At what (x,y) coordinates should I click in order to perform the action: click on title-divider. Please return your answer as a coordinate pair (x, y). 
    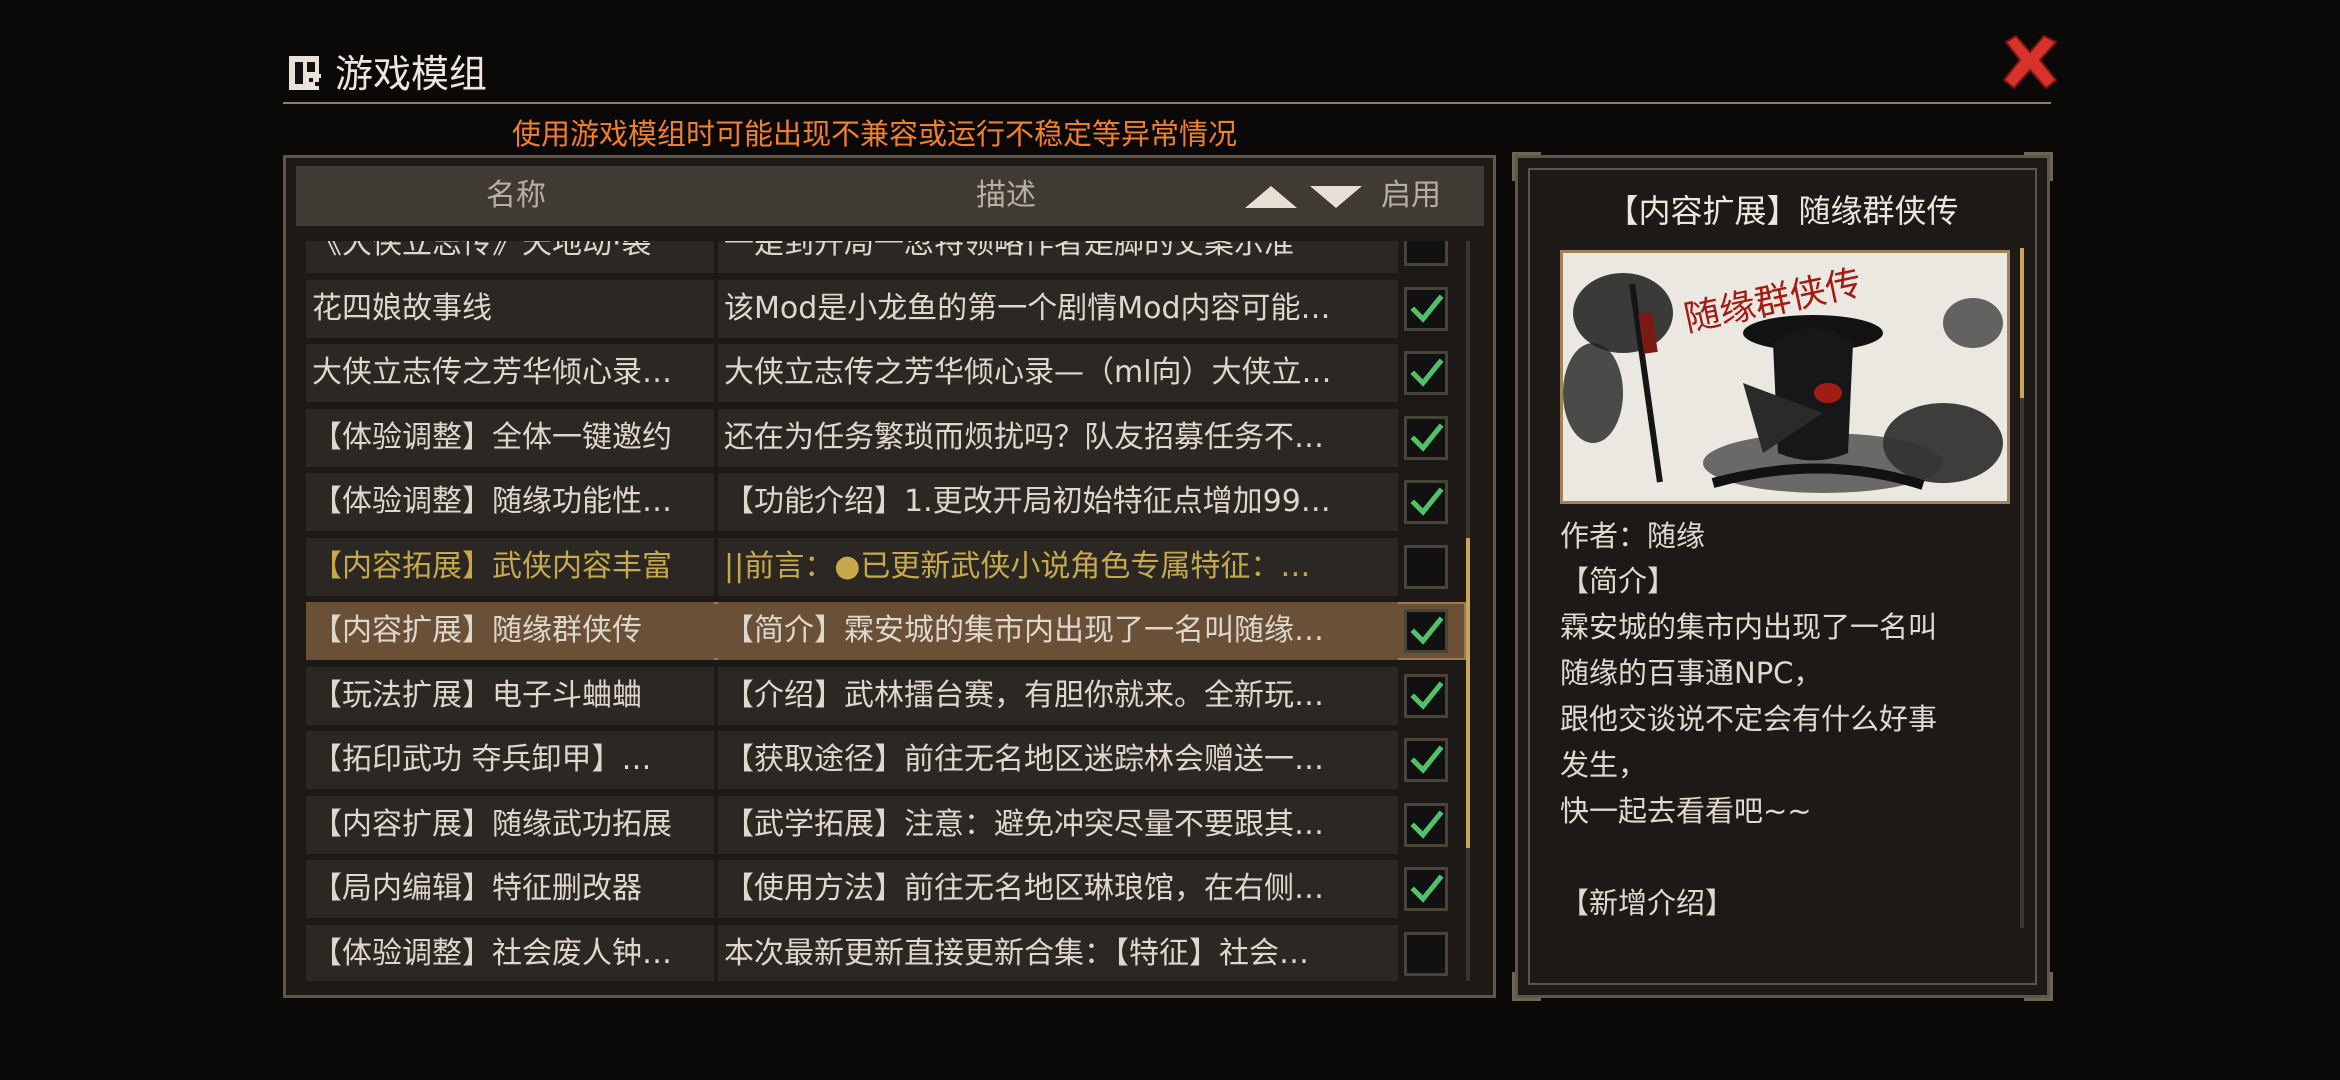
    Looking at the image, I should click on (1167, 103).